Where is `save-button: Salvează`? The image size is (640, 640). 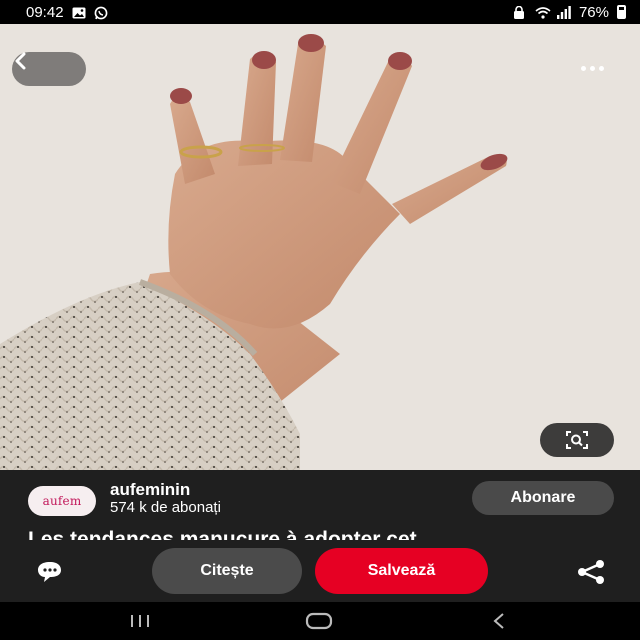 save-button: Salvează is located at coordinates (401, 571).